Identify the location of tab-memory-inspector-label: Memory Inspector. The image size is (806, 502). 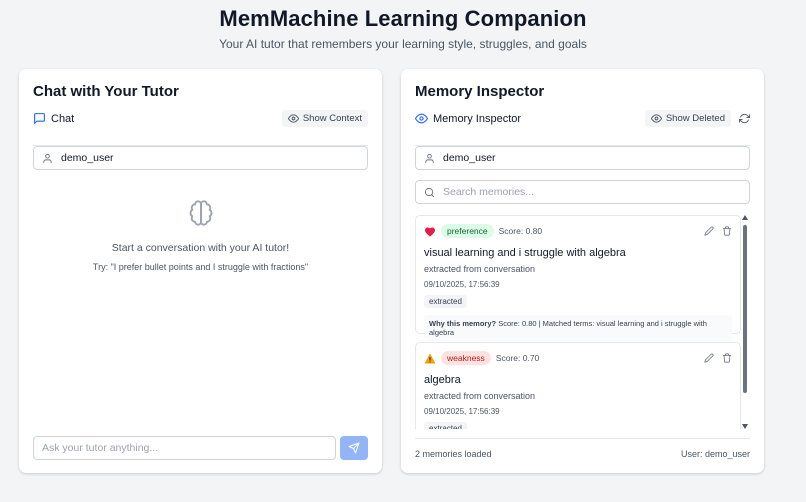
(477, 118).